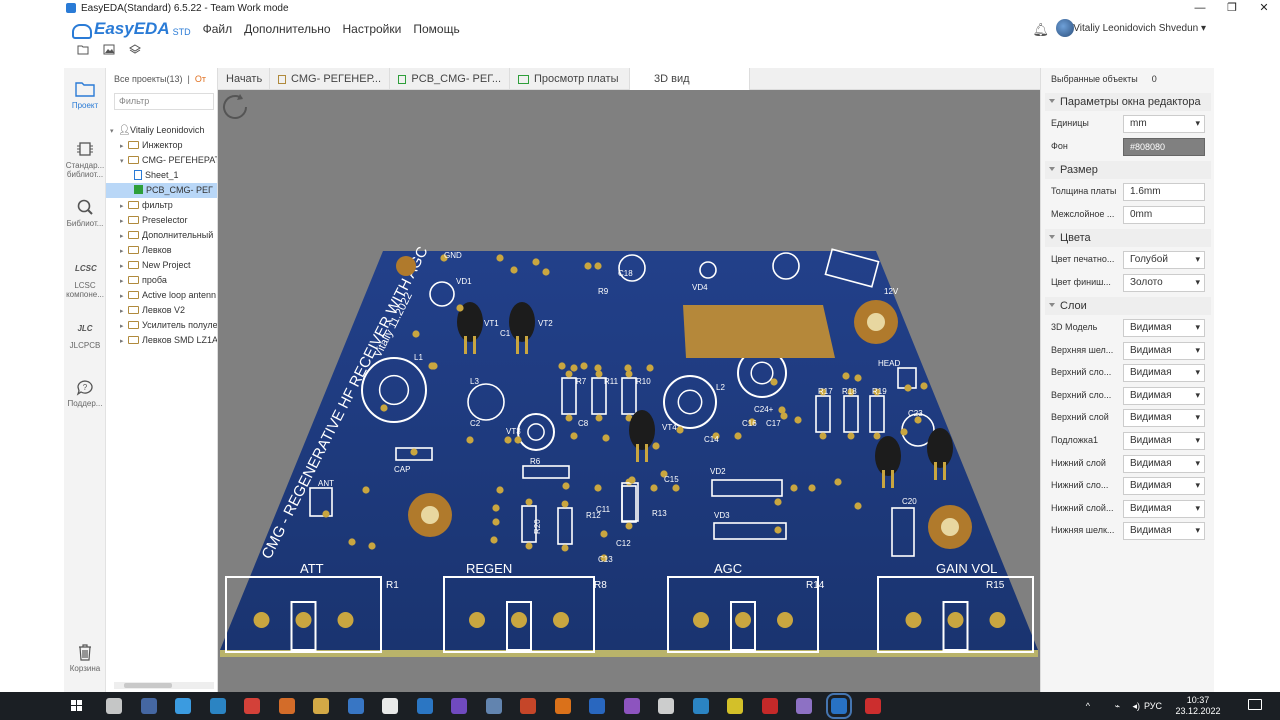 This screenshot has height=720, width=1280. I want to click on menu-help: Помощь, so click(436, 29).